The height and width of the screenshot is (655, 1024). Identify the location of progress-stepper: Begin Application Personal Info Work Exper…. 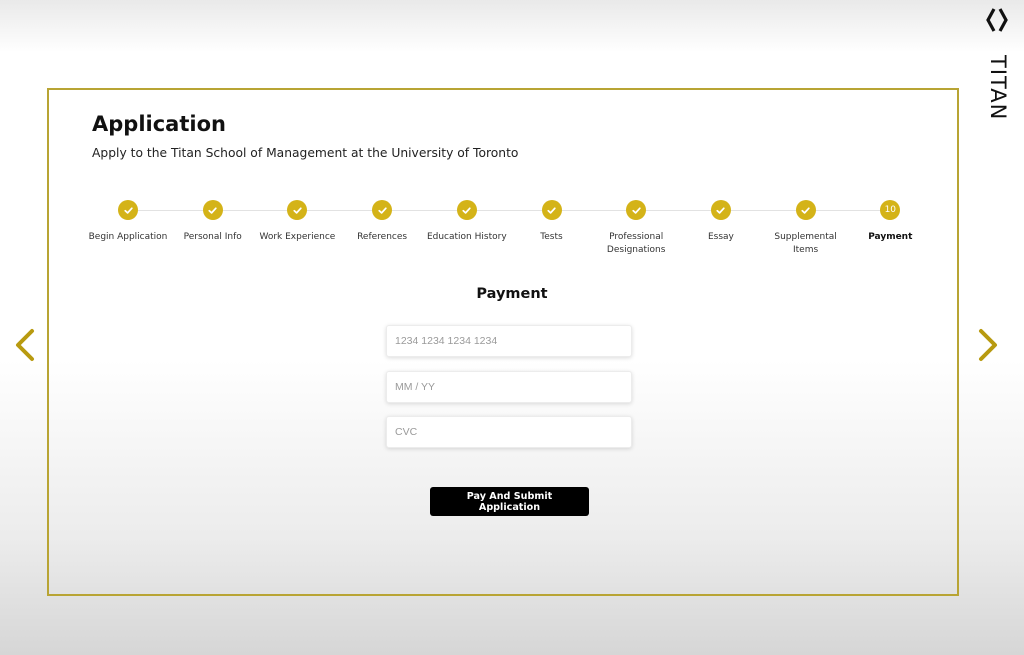
(510, 235).